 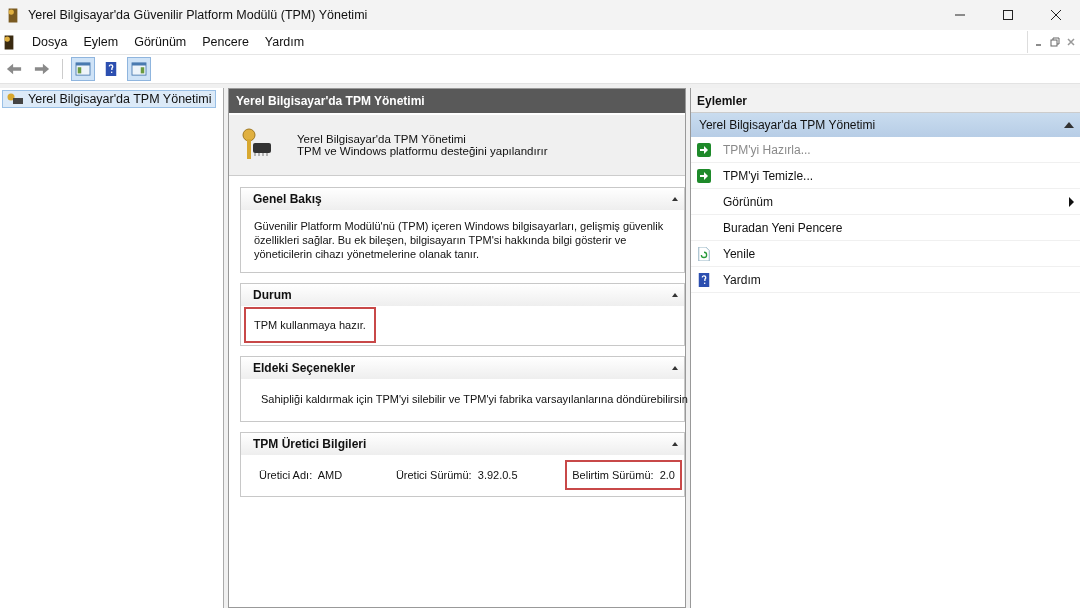 What do you see at coordinates (1055, 42) in the screenshot?
I see `restore-icon` at bounding box center [1055, 42].